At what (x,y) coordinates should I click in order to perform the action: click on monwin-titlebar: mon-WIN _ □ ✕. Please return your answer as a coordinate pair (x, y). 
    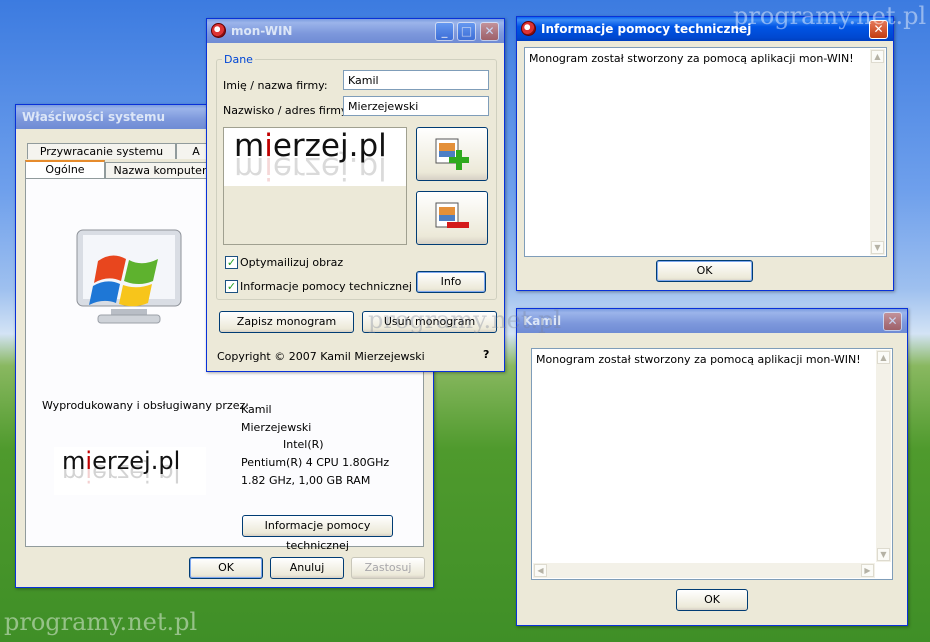
    Looking at the image, I should click on (355, 31).